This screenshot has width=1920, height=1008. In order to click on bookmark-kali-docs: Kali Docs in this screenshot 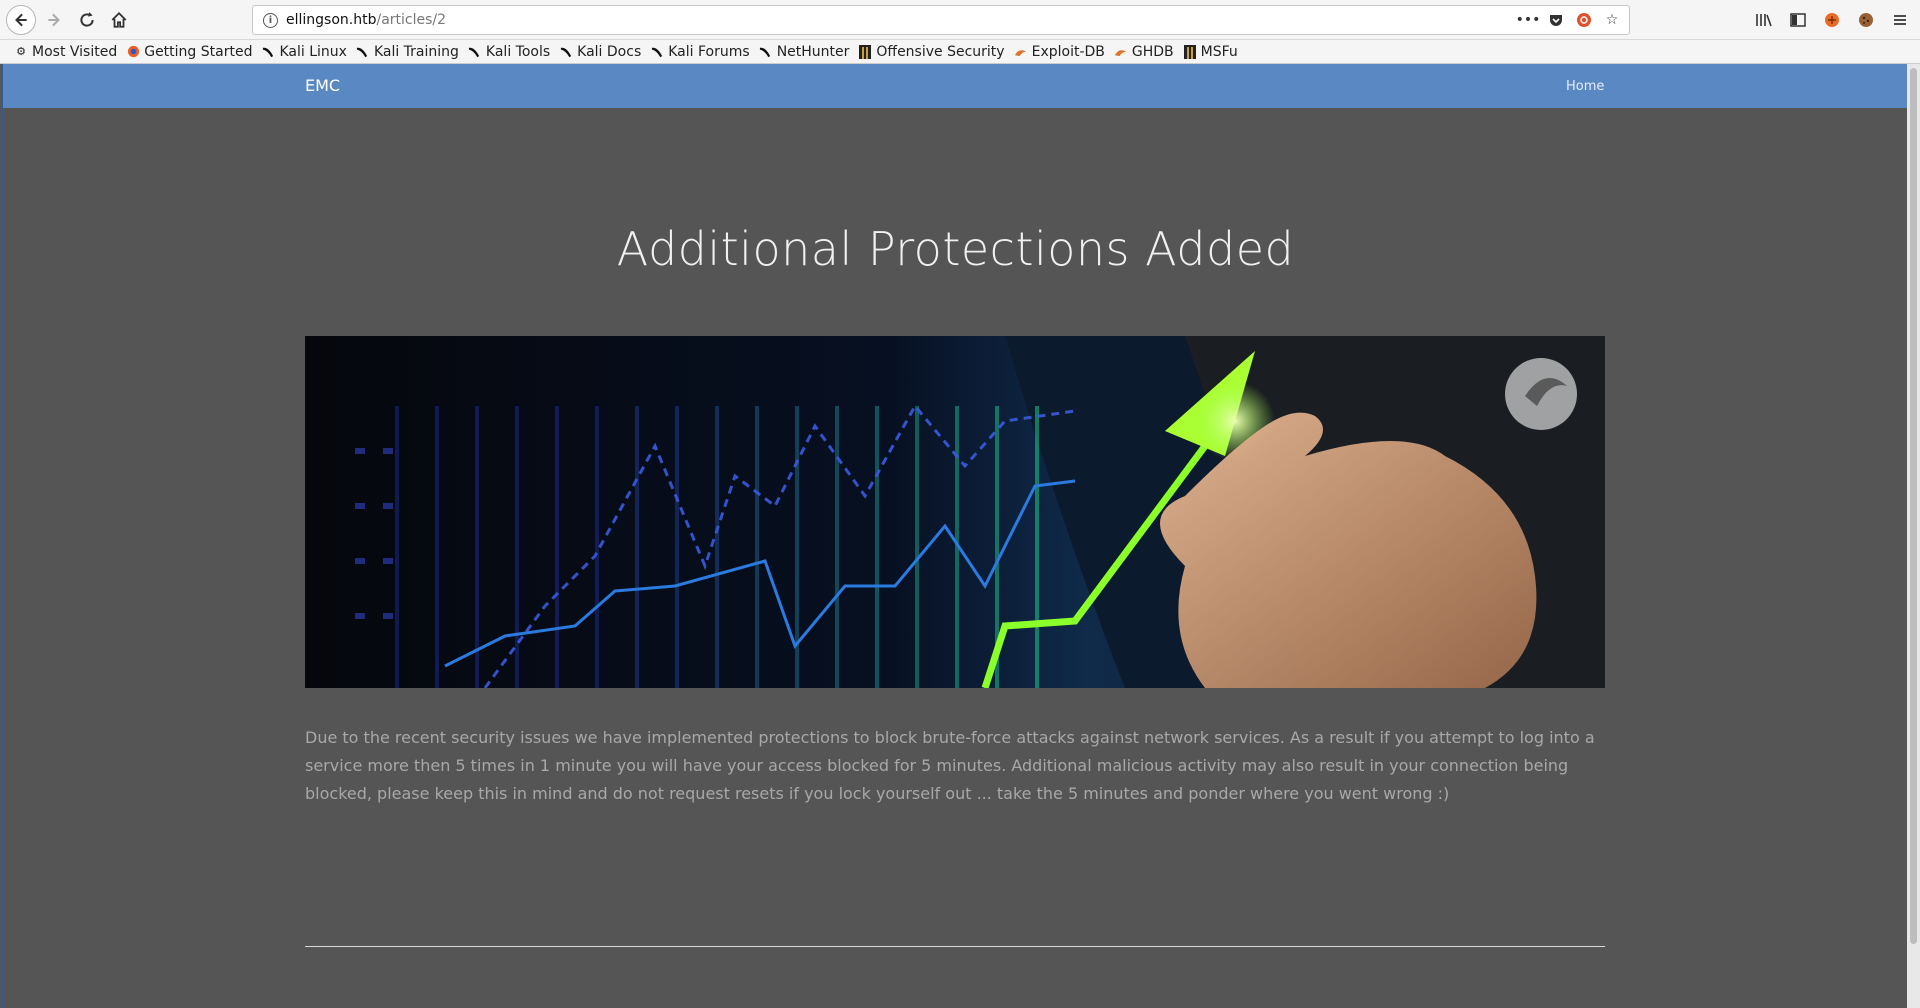, I will do `click(600, 52)`.